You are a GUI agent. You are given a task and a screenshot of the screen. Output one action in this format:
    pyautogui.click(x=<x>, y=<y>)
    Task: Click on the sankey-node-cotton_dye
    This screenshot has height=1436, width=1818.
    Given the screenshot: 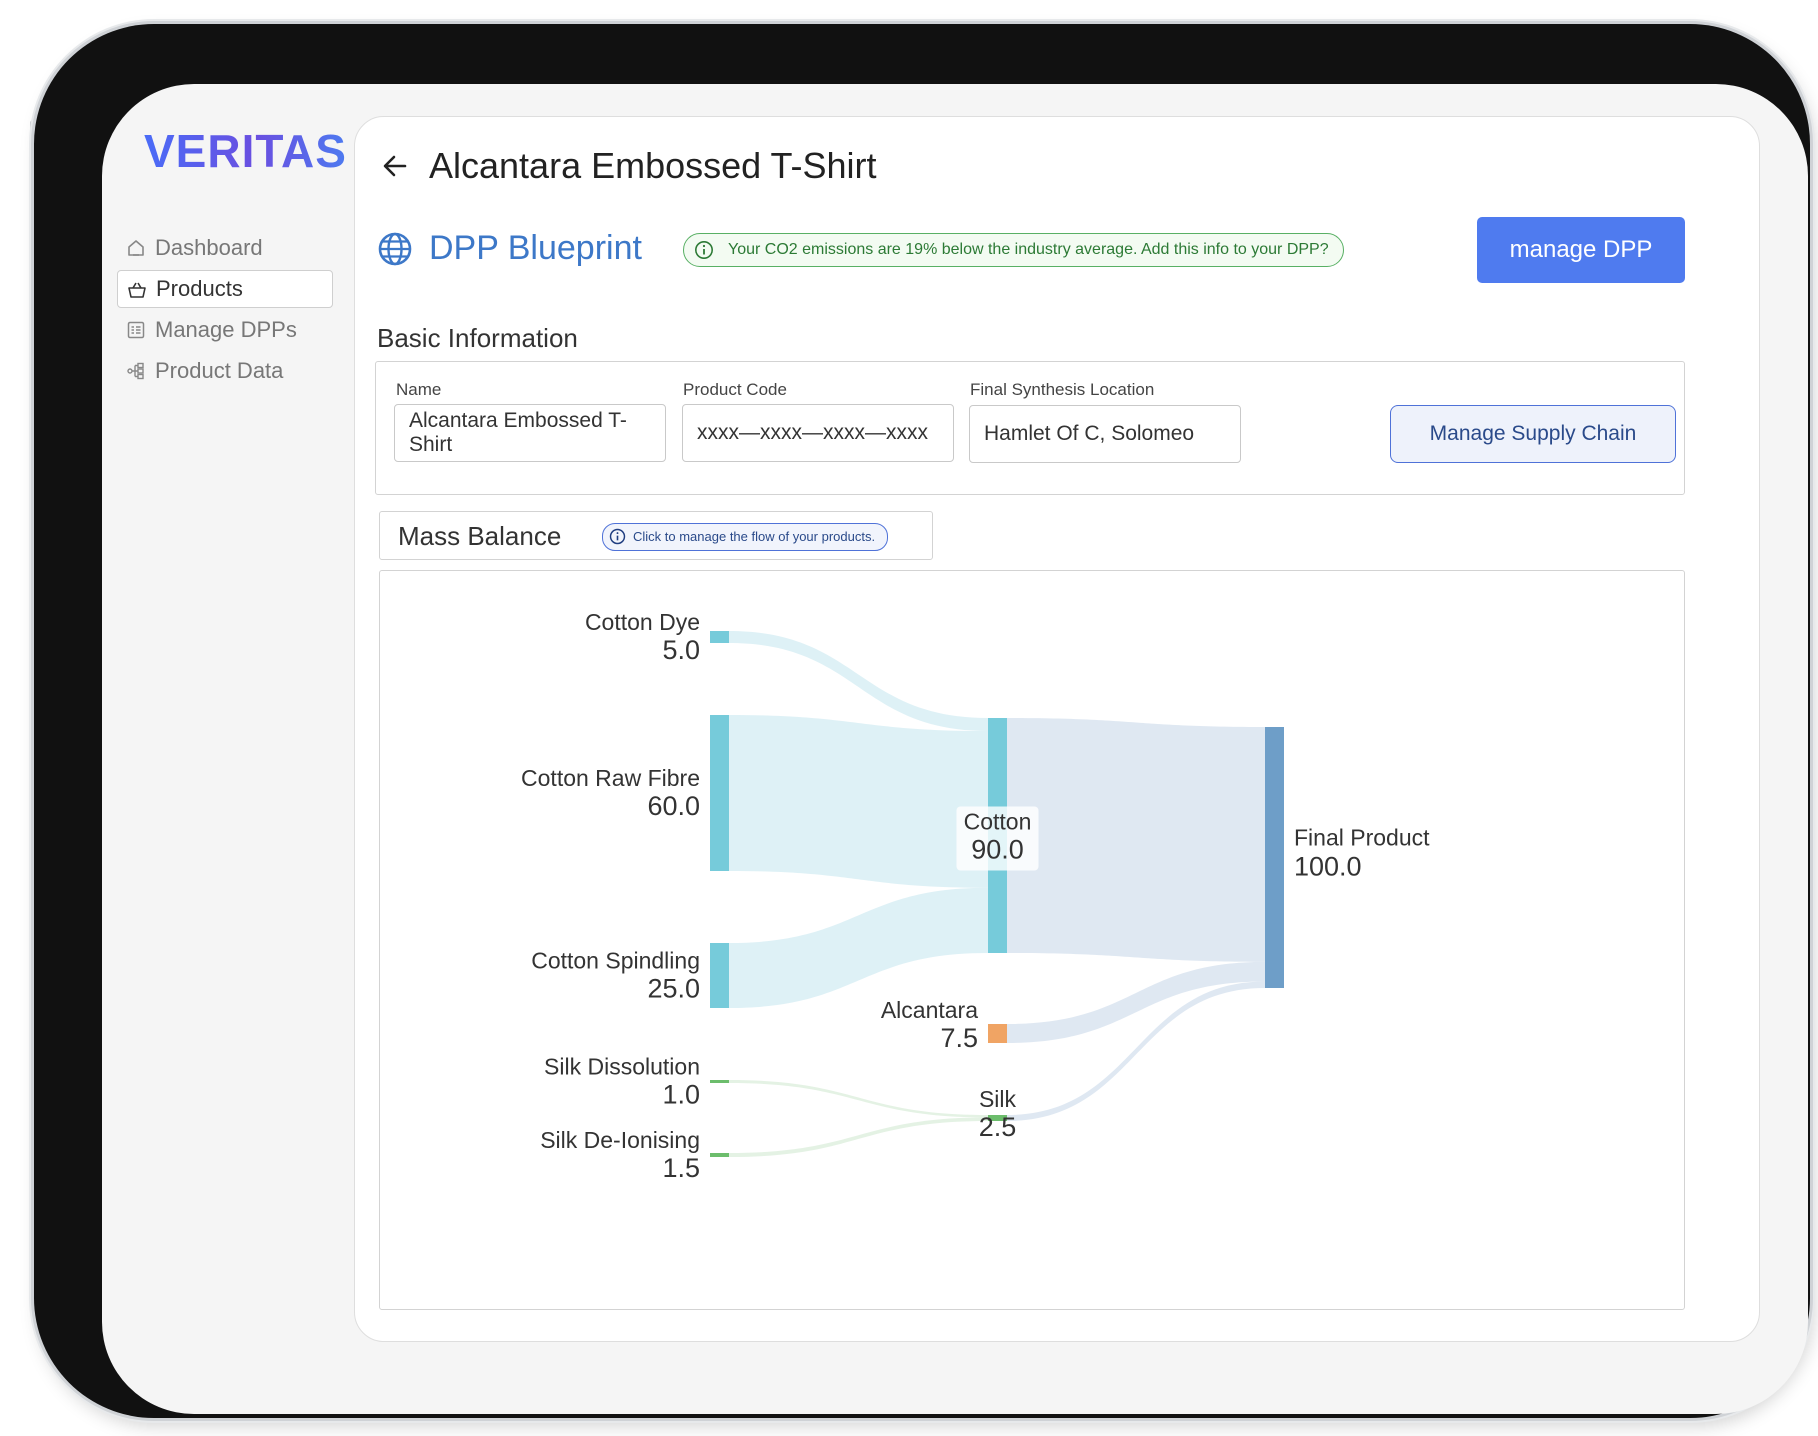 What is the action you would take?
    pyautogui.click(x=719, y=637)
    